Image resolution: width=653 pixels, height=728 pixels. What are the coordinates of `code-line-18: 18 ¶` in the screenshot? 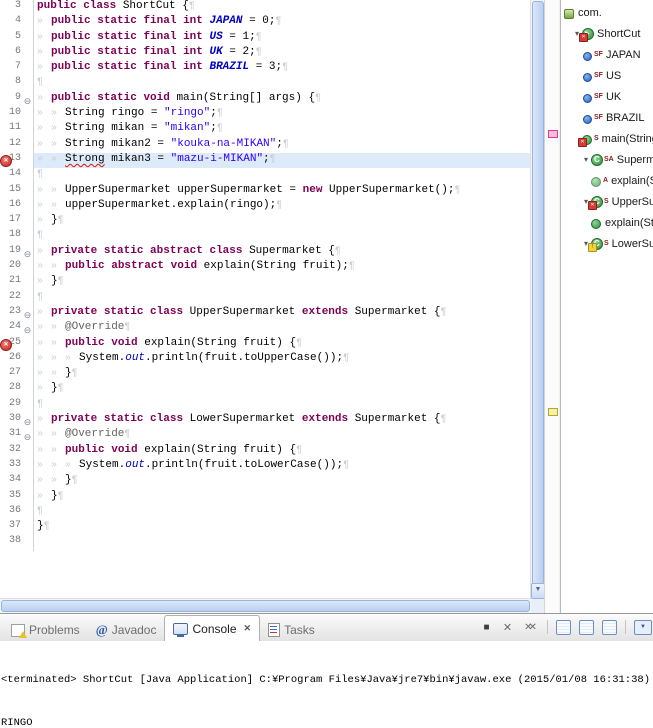 It's located at (265, 237).